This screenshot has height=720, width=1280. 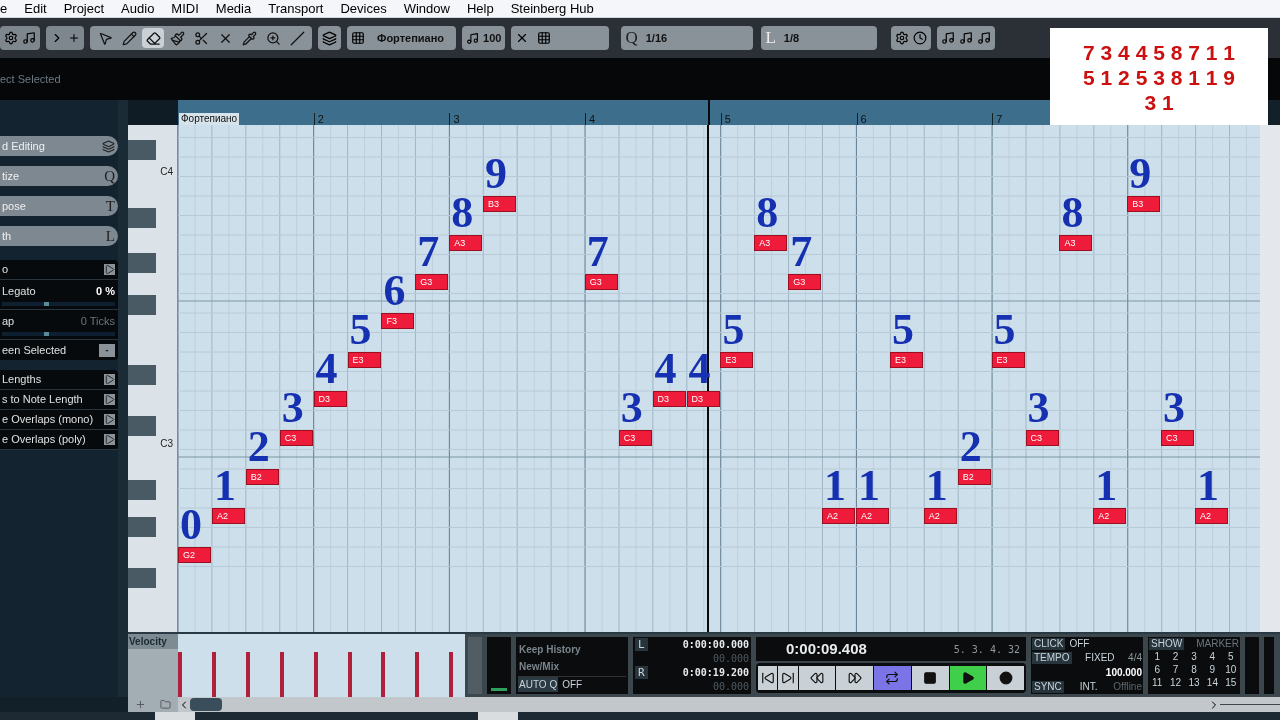 What do you see at coordinates (1175, 656) in the screenshot?
I see `marker-number: 2` at bounding box center [1175, 656].